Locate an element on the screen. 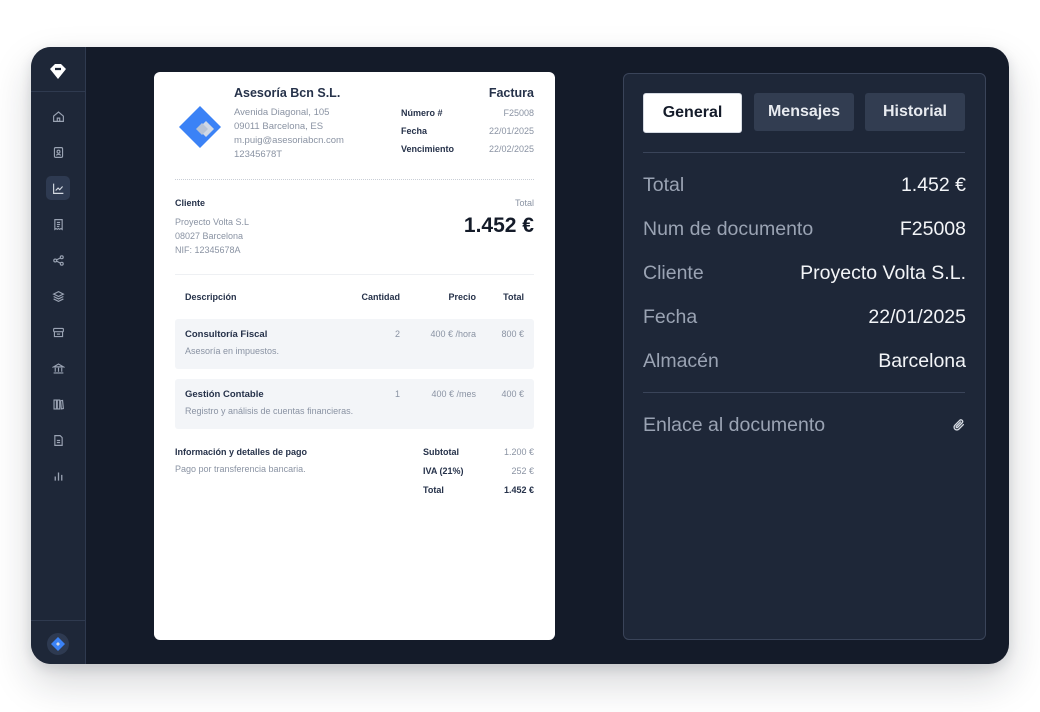 The width and height of the screenshot is (1040, 712). client-city: 08027 Barcelona is located at coordinates (209, 236).